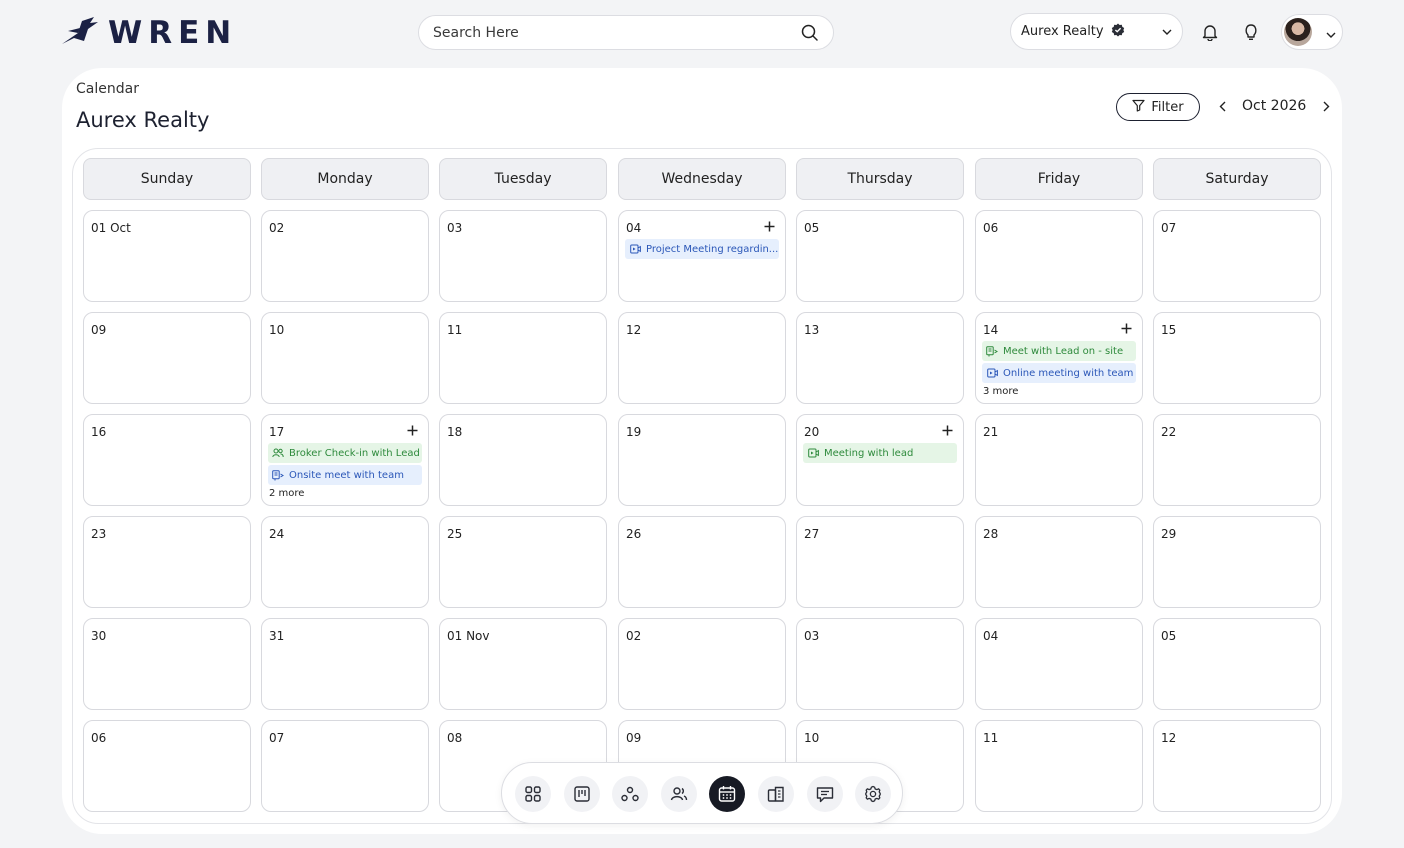  What do you see at coordinates (286, 493) in the screenshot?
I see `more-events-link: 2 more` at bounding box center [286, 493].